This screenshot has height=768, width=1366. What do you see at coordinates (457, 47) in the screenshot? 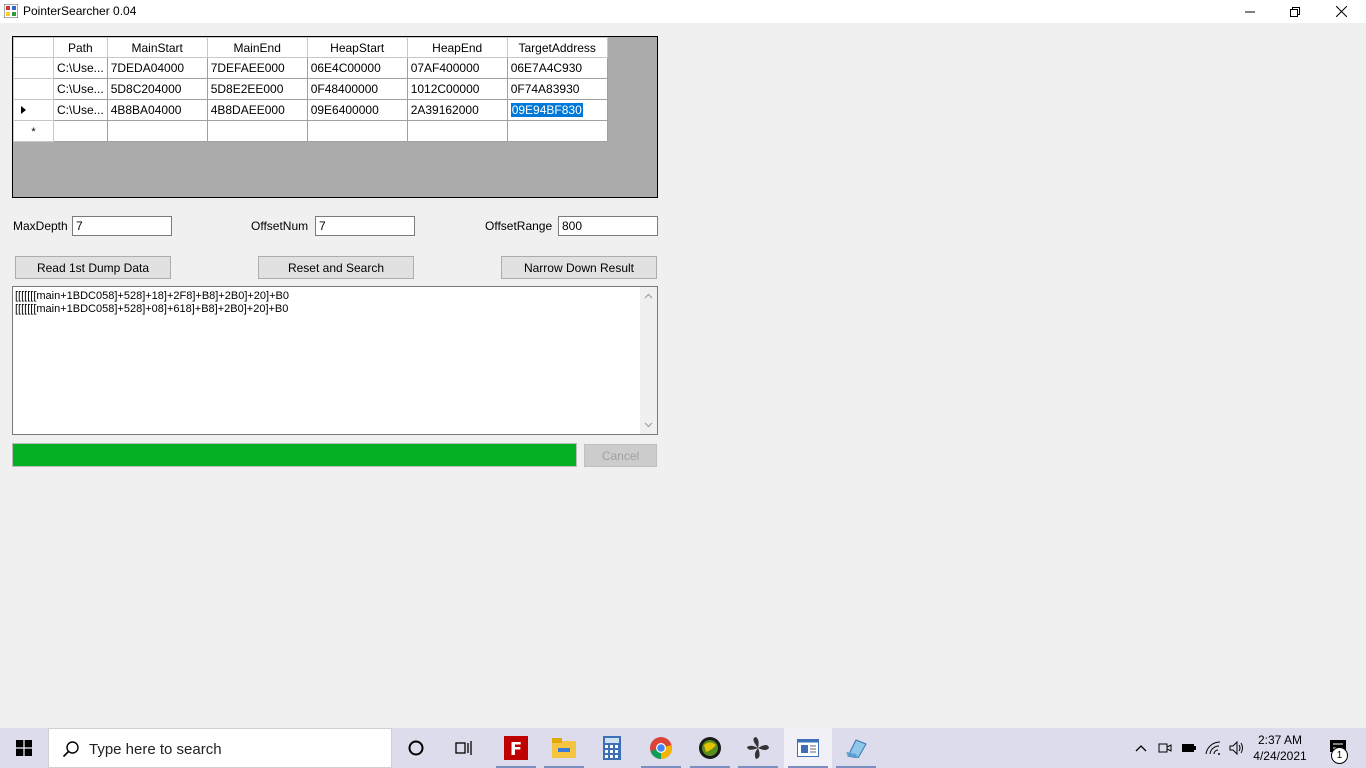
I see `column-header-heapend: HeapEnd` at bounding box center [457, 47].